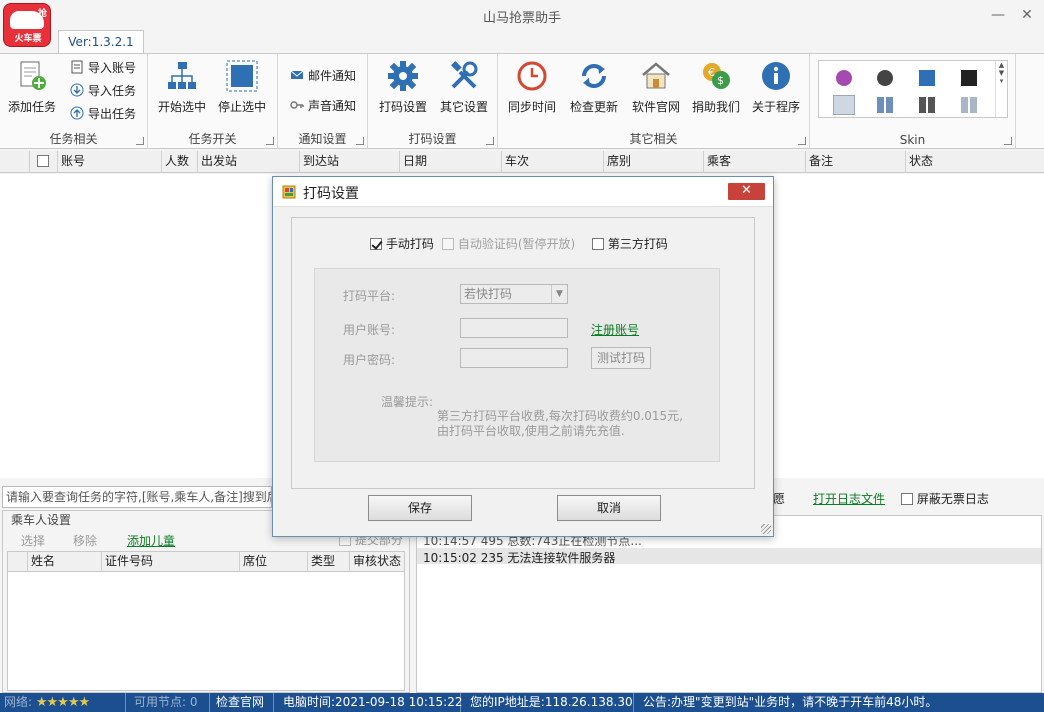 This screenshot has width=1044, height=712. What do you see at coordinates (27, 25) in the screenshot?
I see `app-logo: 抢 火车票` at bounding box center [27, 25].